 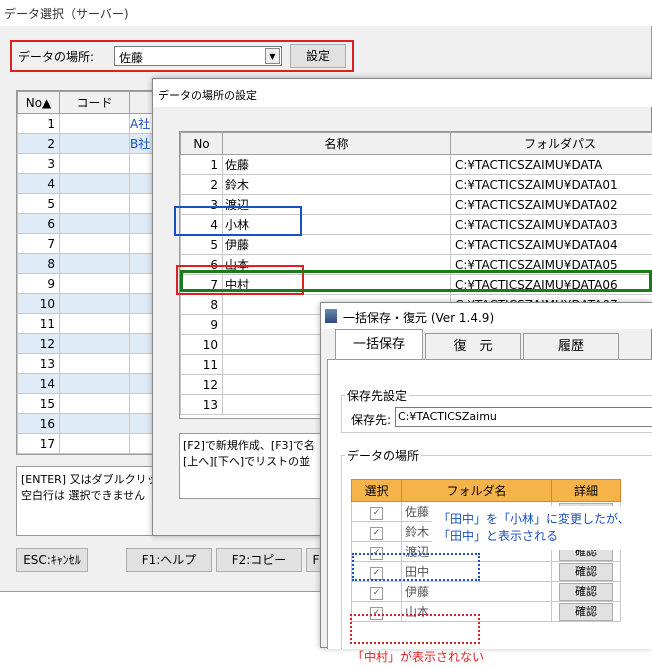 I want to click on backup-titlebar: 一括保存・復元 (Ver 1.4.9), so click(x=486, y=316).